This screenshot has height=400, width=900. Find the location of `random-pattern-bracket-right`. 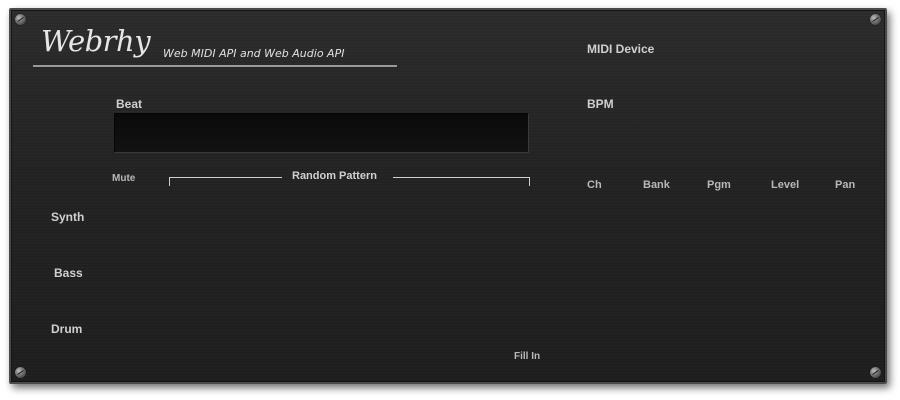

random-pattern-bracket-right is located at coordinates (461, 181).